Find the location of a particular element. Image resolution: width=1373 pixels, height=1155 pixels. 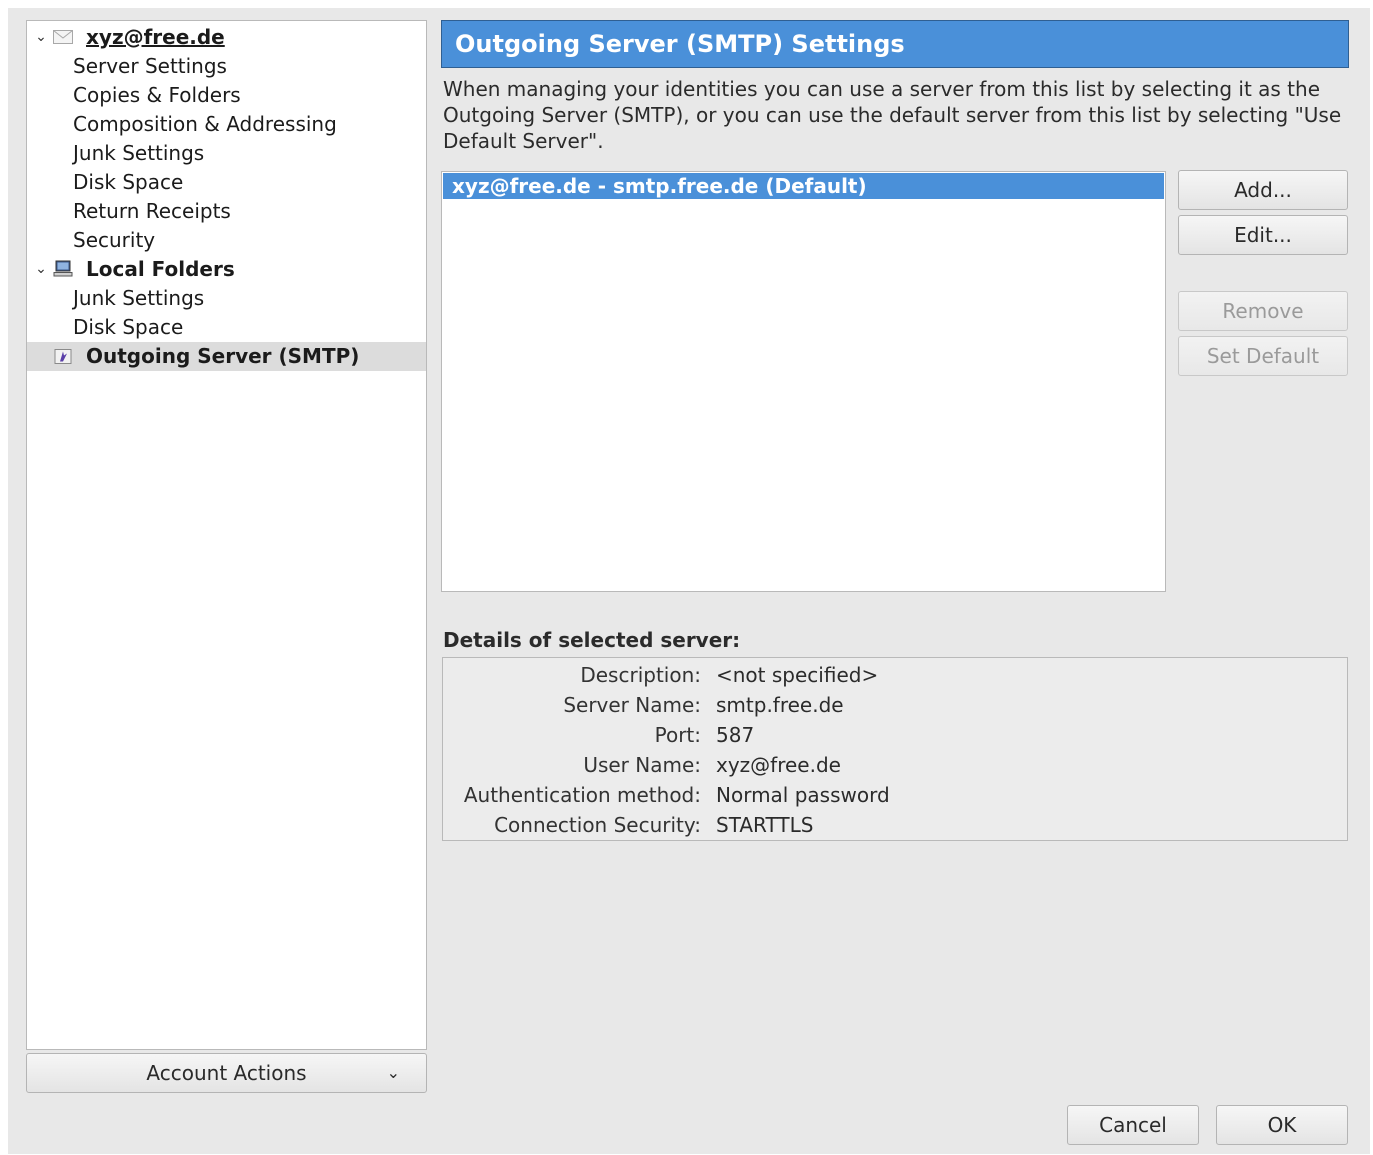

tree-item-label: Server Settings is located at coordinates (150, 66).